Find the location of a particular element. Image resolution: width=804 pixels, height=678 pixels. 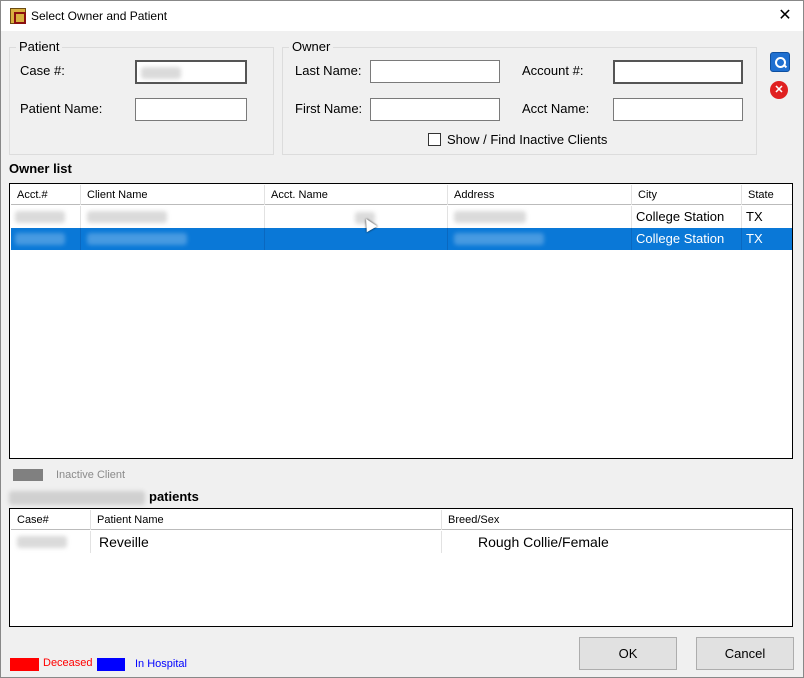

patients-header: Case# Patient Name Breed/Sex is located at coordinates (401, 520).